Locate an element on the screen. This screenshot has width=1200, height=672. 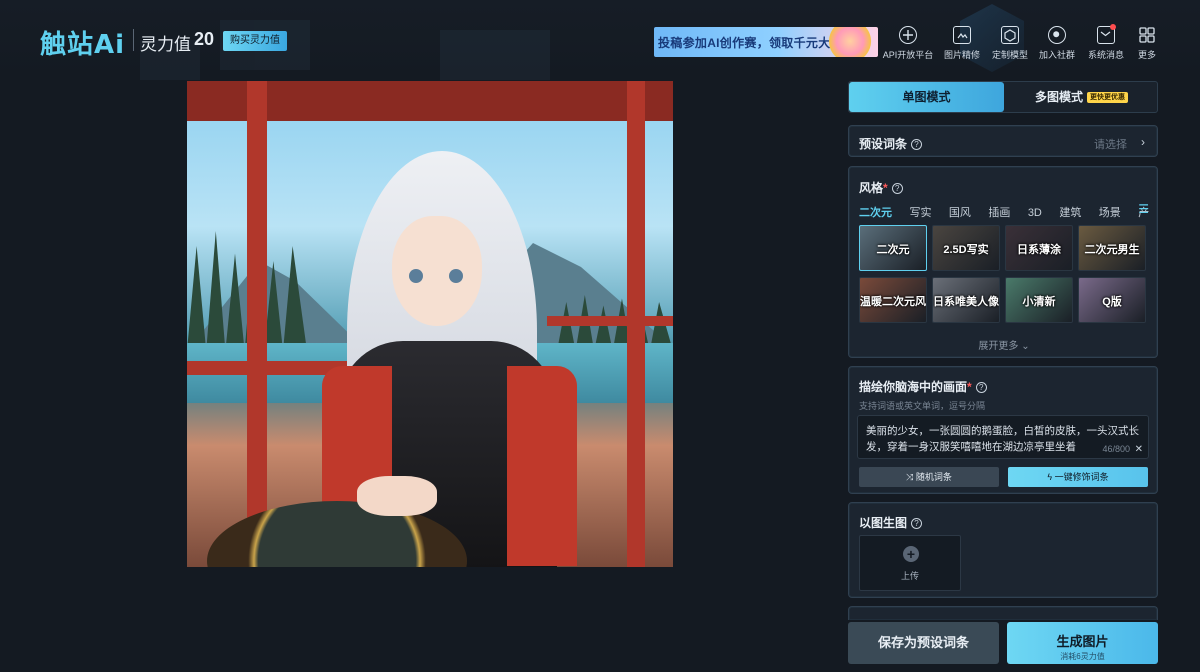
style-thumb-label: 二次元男生 is located at coordinates (1112, 250).